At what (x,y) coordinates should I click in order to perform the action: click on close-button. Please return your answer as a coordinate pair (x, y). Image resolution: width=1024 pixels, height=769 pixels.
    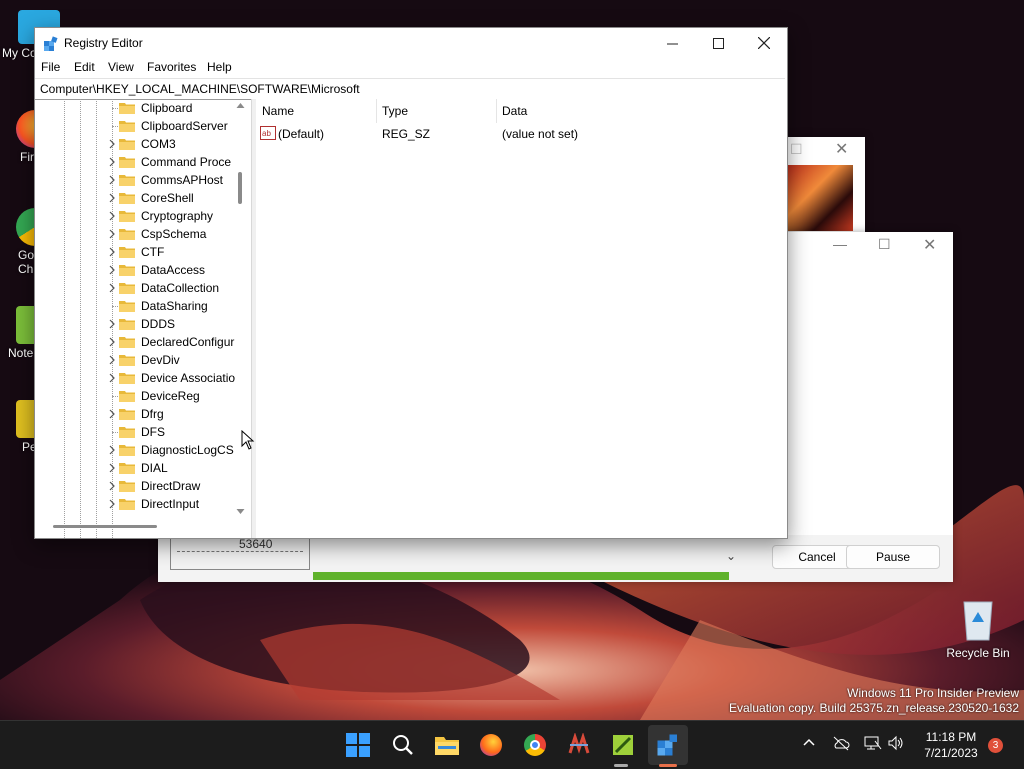
    Looking at the image, I should click on (764, 43).